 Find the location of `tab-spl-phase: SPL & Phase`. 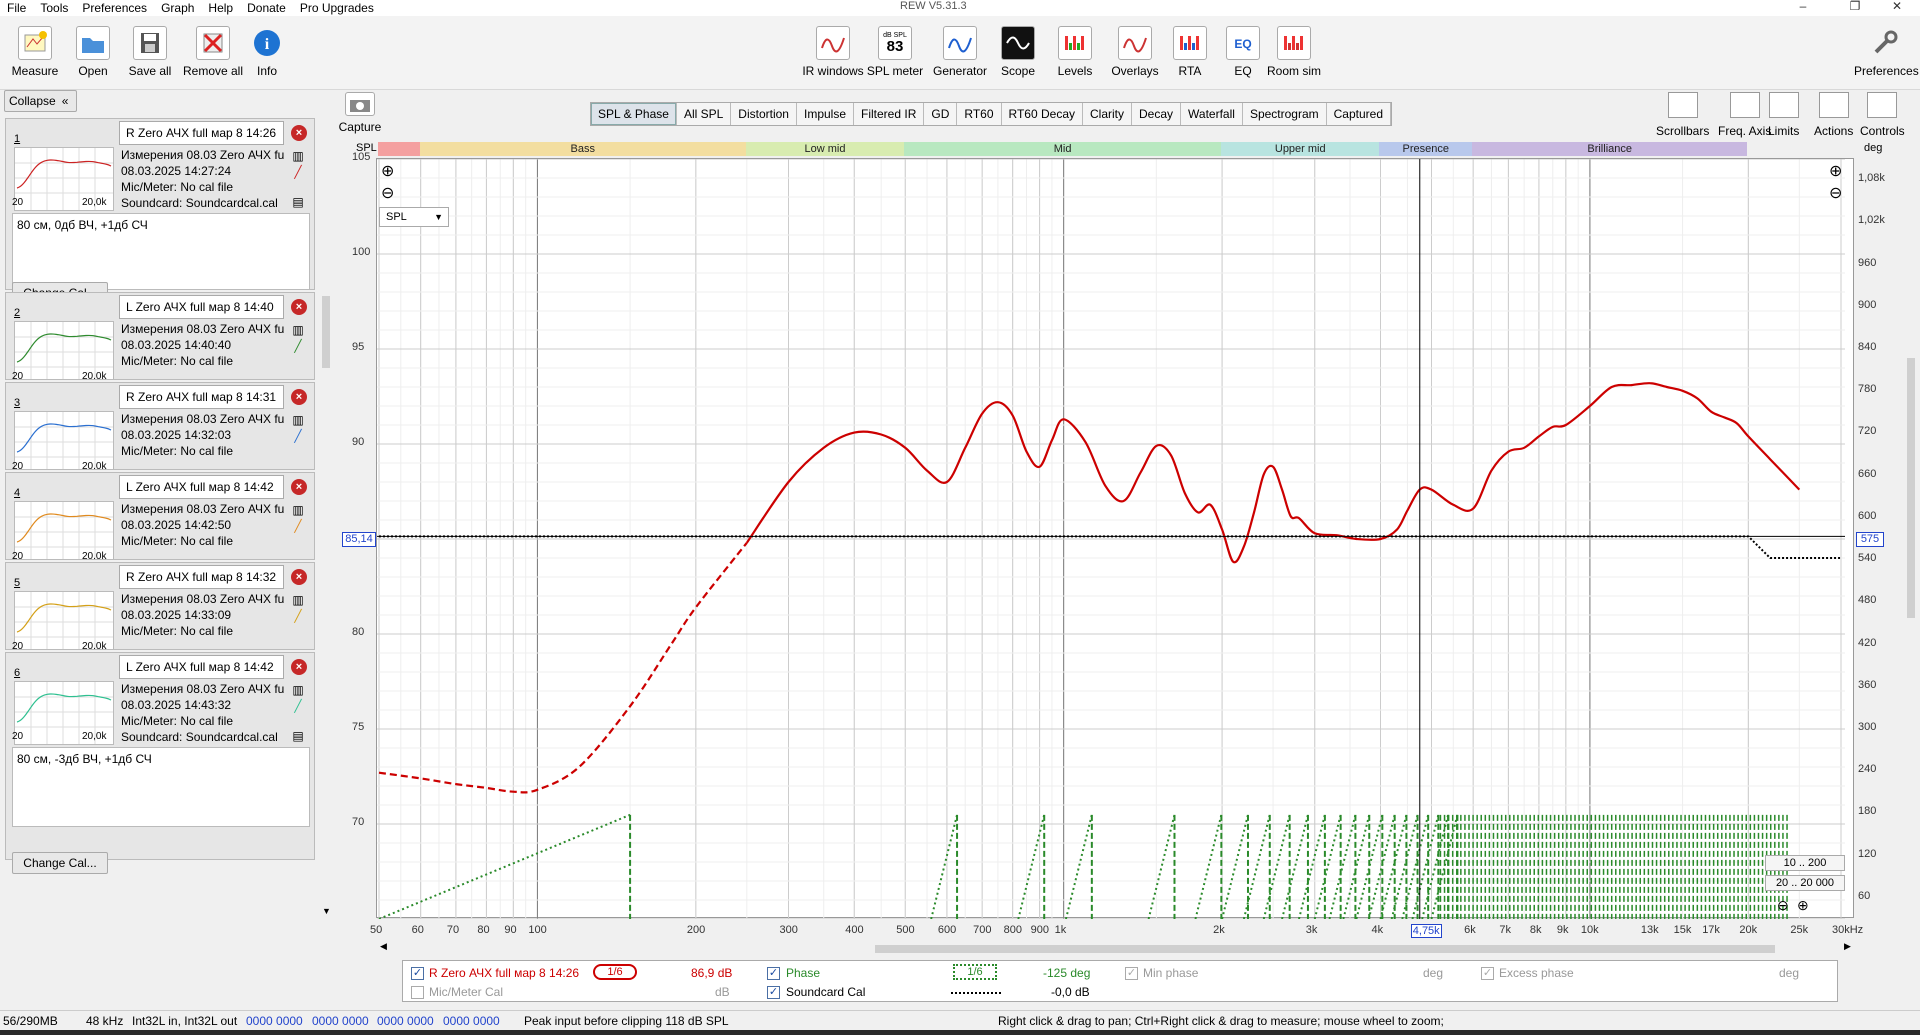

tab-spl-phase: SPL & Phase is located at coordinates (634, 114).